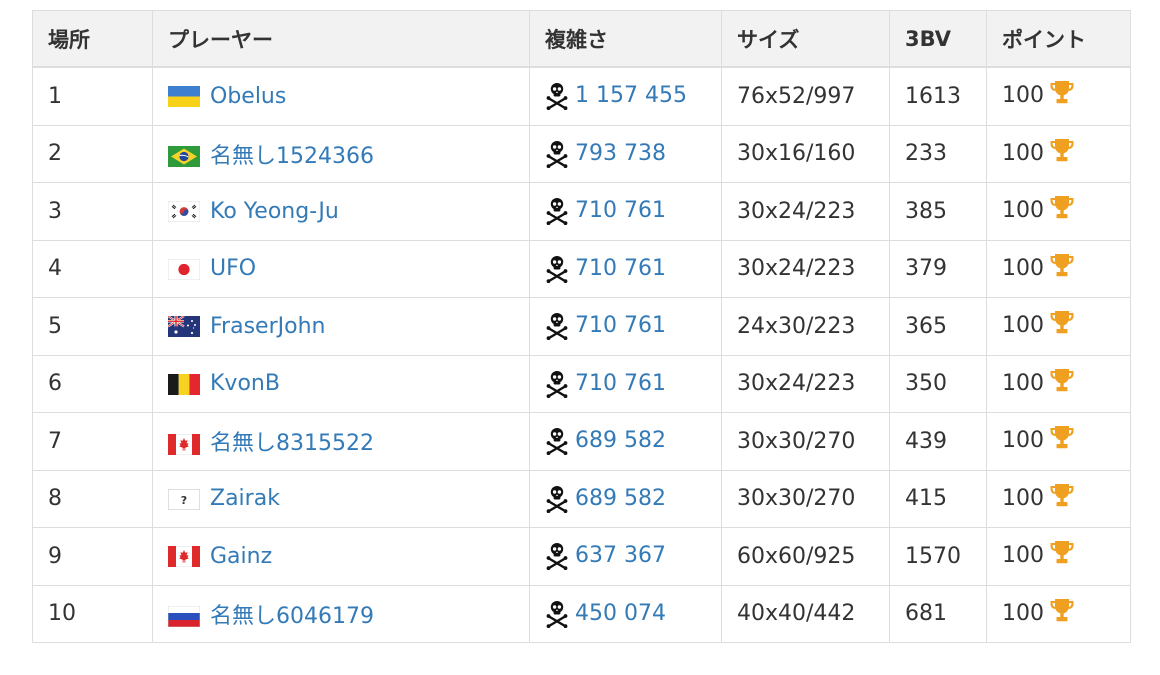 This screenshot has width=1160, height=675. I want to click on 3bv-value: 385, so click(926, 211).